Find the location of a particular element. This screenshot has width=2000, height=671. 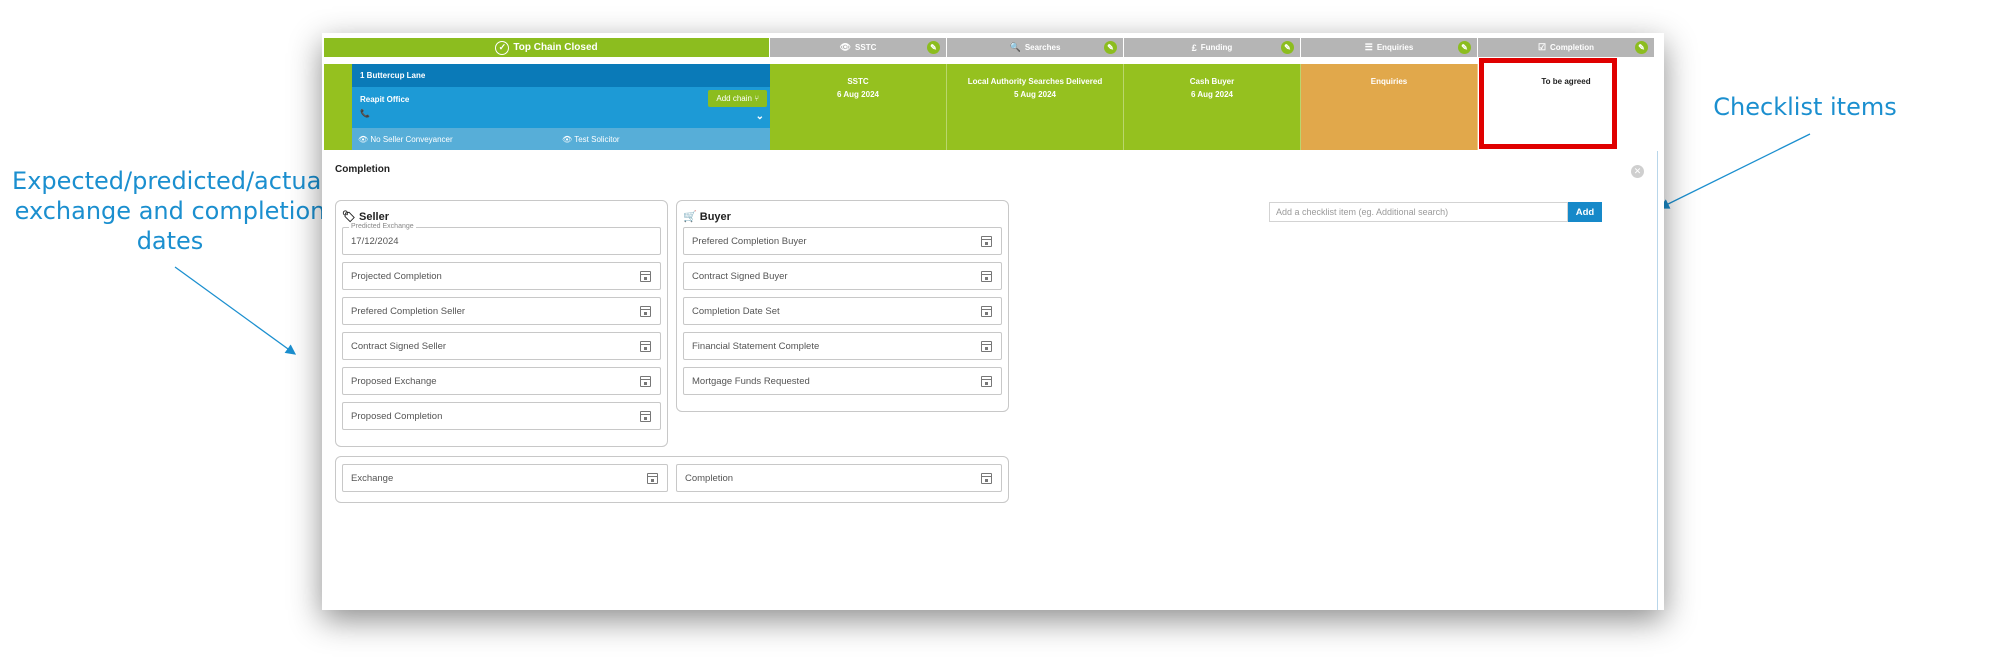

close-icon: ✕ is located at coordinates (1637, 171).